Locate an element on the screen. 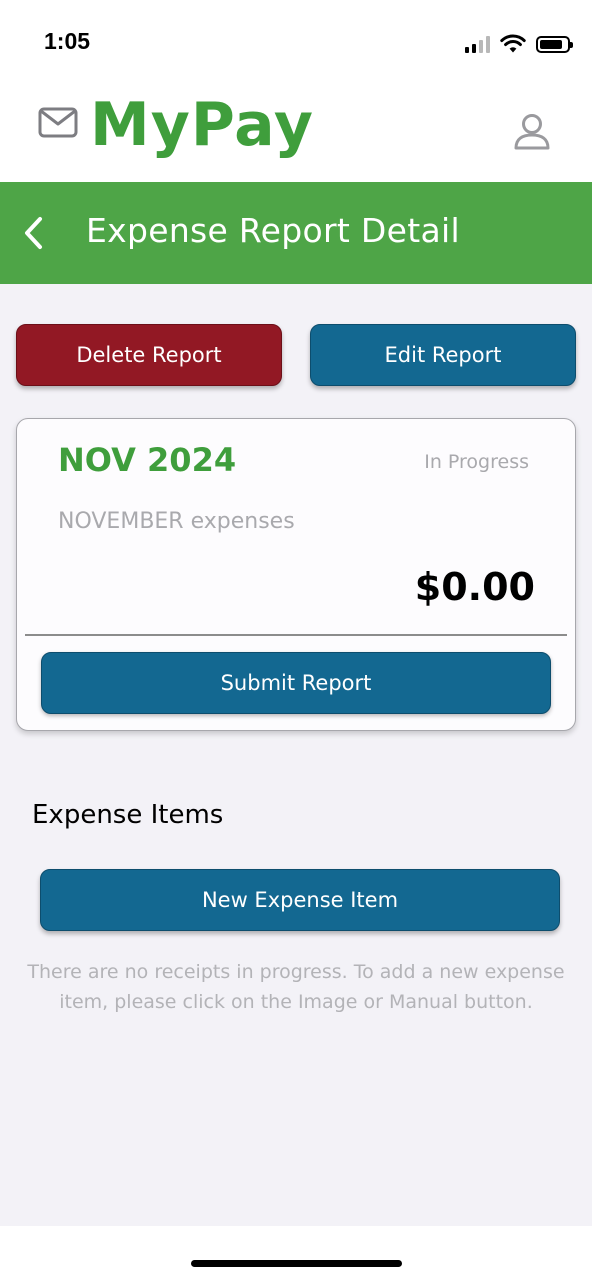 This screenshot has width=592, height=1280. status-time: 1:05 is located at coordinates (67, 41).